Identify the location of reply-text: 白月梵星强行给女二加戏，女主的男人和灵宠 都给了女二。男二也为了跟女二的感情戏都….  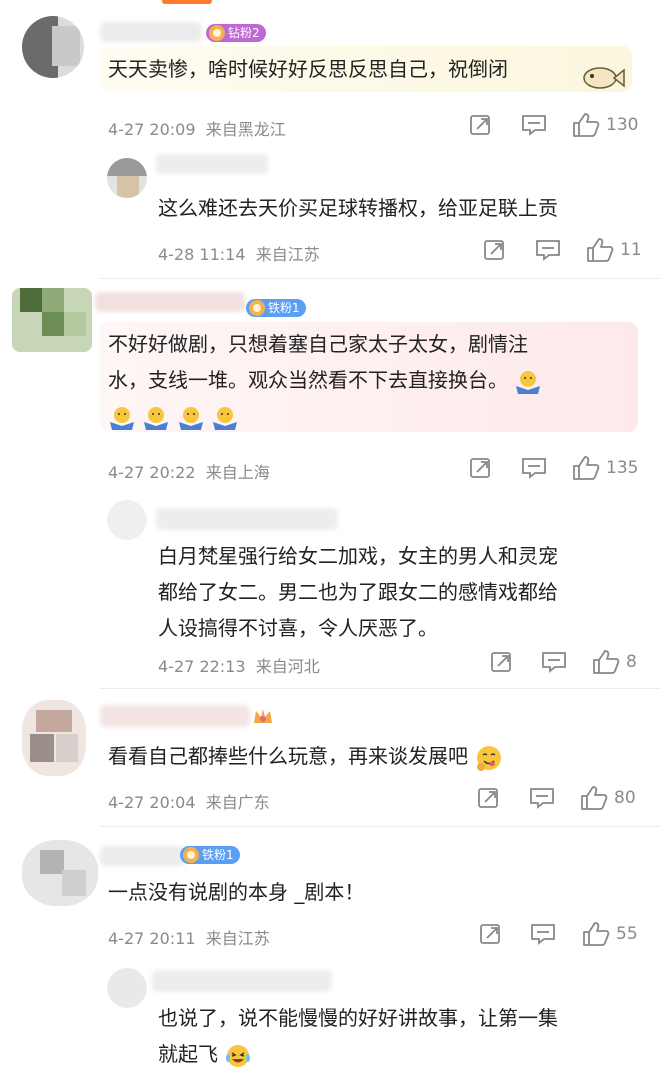
(358, 592).